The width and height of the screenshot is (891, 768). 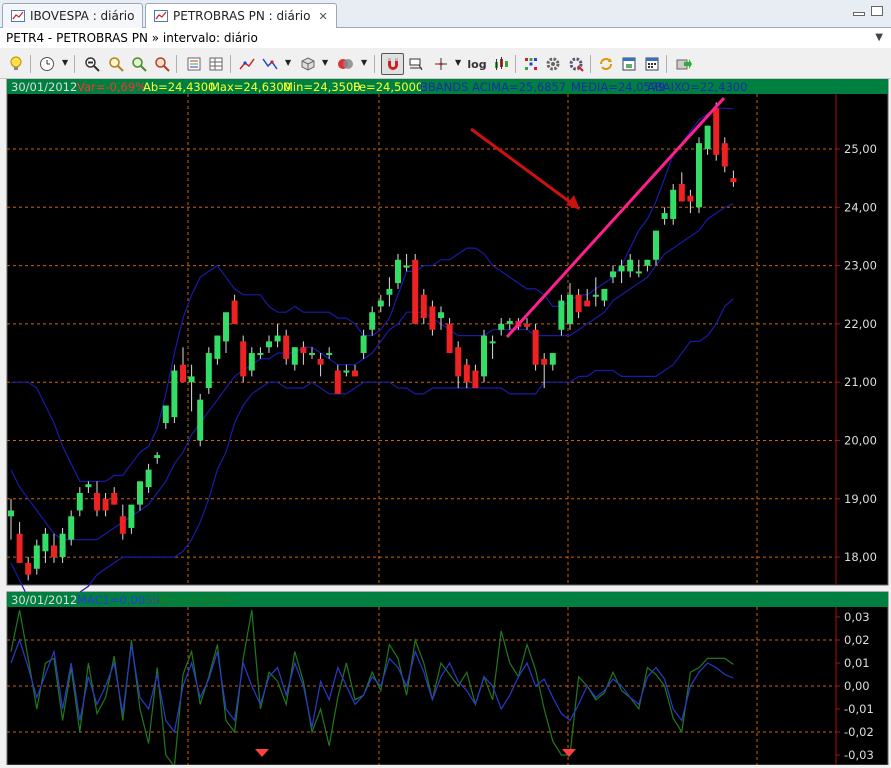 I want to click on price-tick-label: 25,00, so click(x=860, y=149).